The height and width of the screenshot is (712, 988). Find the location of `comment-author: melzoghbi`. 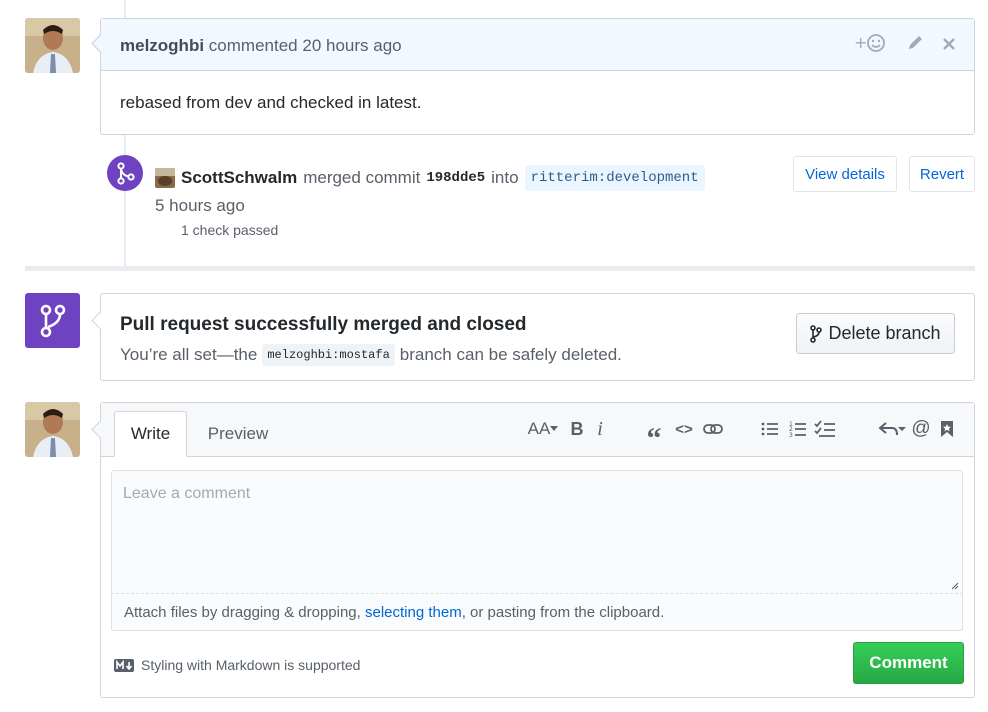

comment-author: melzoghbi is located at coordinates (162, 45).